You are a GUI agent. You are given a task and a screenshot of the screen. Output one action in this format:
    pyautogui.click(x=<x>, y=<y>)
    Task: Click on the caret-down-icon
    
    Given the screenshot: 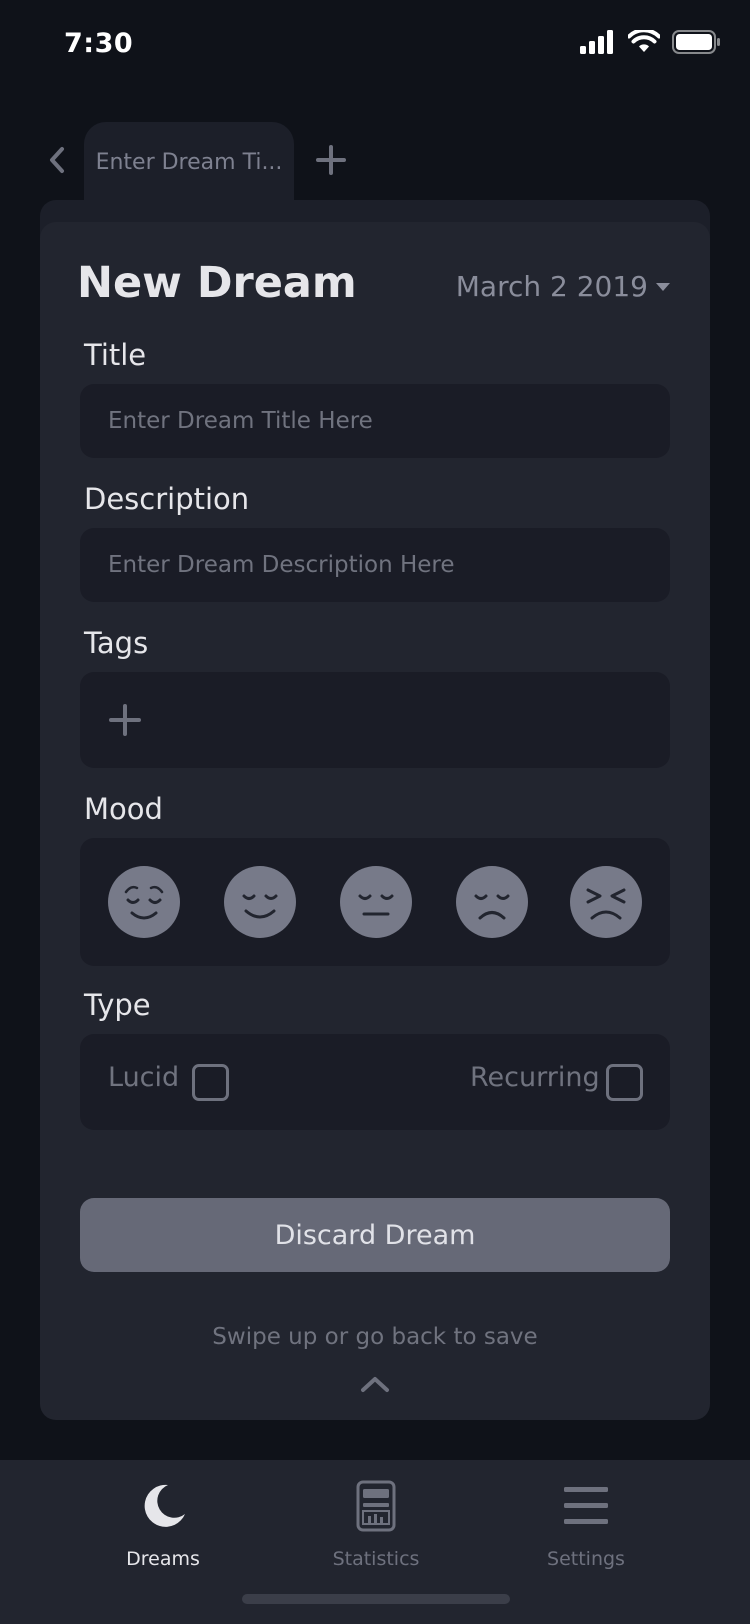 What is the action you would take?
    pyautogui.click(x=663, y=286)
    